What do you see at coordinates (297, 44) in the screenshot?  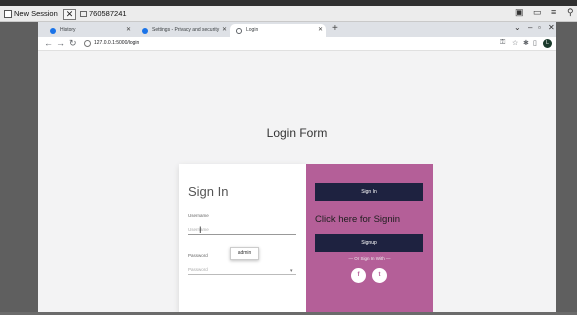 I see `browser-toolbar: ← → ↻ 127.0.0.1:5000/login ⚿ ☆ ✱ ▯ L` at bounding box center [297, 44].